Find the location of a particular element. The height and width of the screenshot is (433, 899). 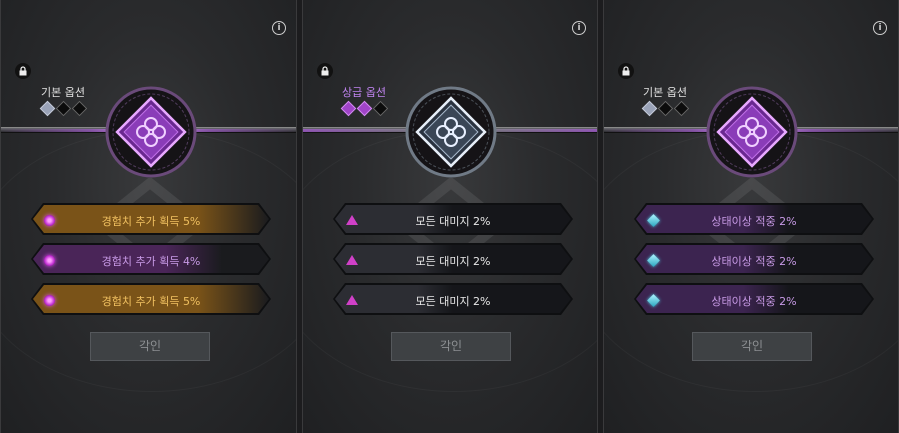

option-row: 경험치 추가 획득 4% is located at coordinates (151, 259).